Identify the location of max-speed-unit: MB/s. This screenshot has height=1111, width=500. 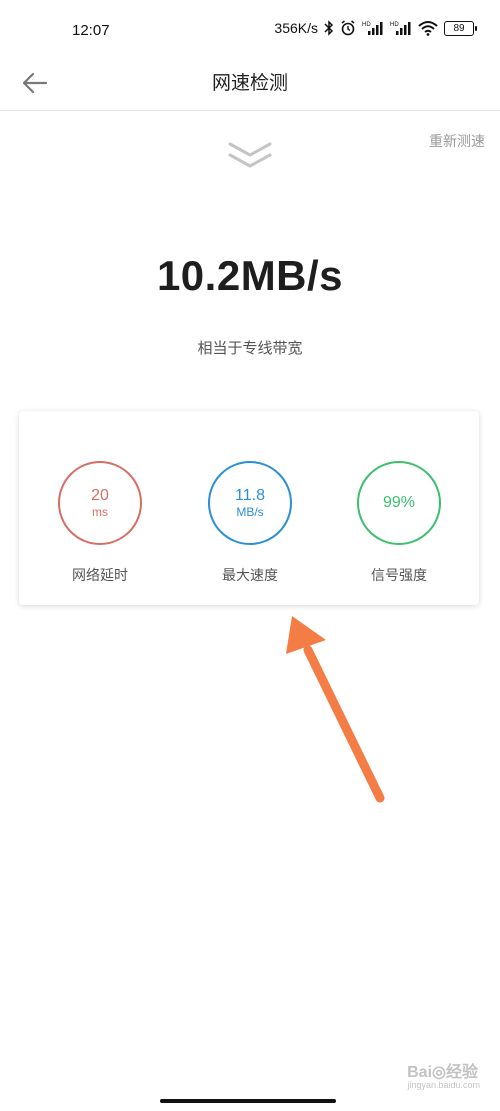
(250, 511).